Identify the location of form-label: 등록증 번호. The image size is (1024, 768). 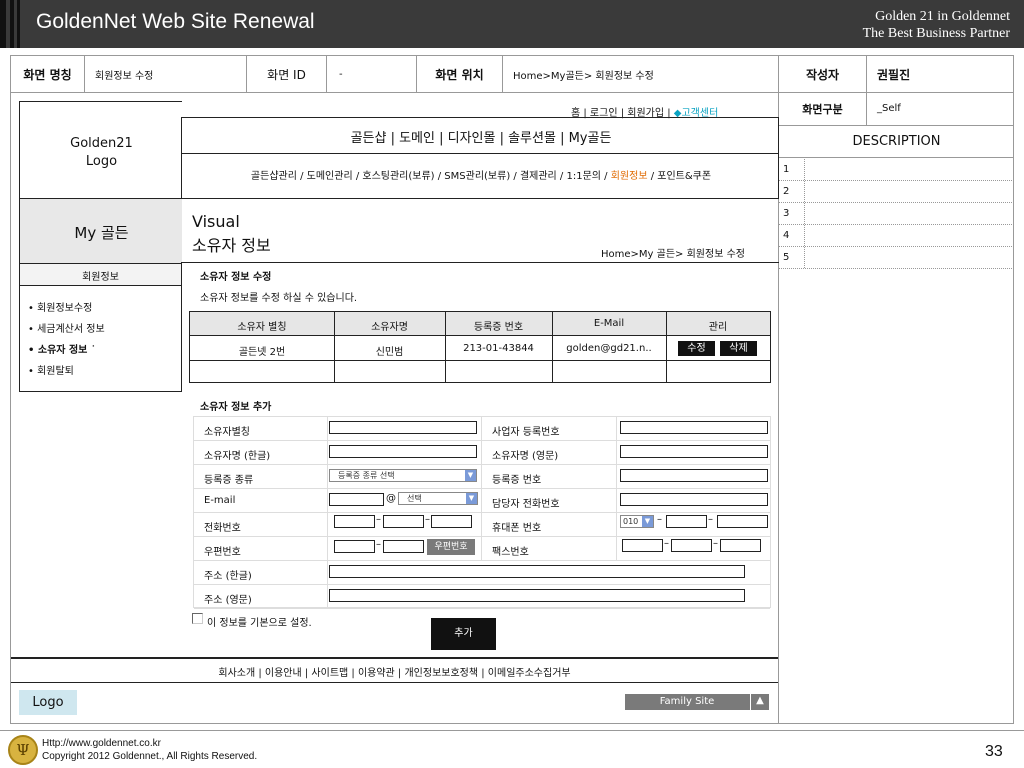
(517, 480).